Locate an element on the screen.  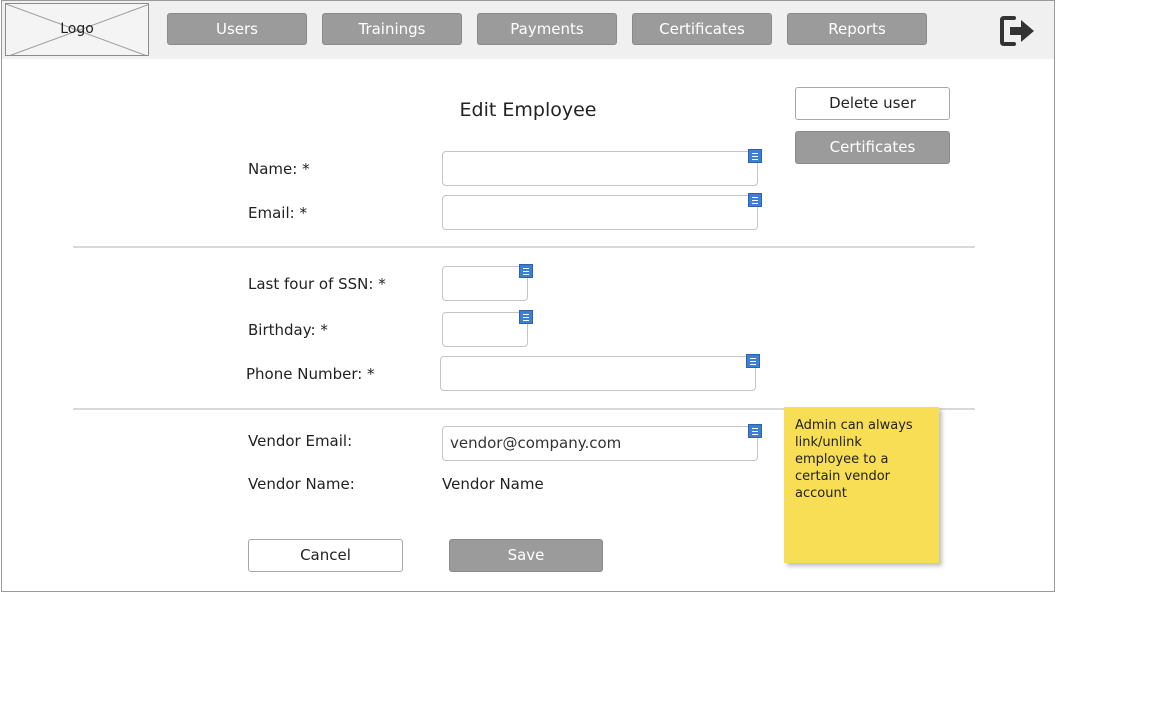
logo-text: Logo is located at coordinates (77, 29).